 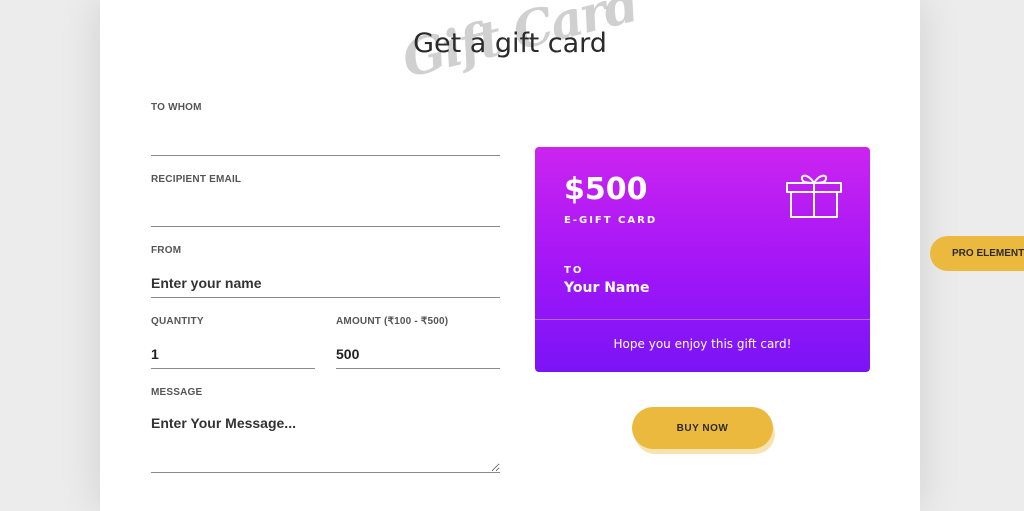 What do you see at coordinates (606, 189) in the screenshot?
I see `card-amount: $500` at bounding box center [606, 189].